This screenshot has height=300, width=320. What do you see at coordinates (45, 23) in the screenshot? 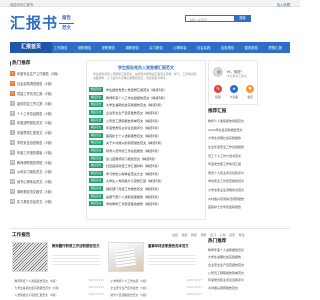
I see `site-logo: 汇报书 报告 范文` at bounding box center [45, 23].